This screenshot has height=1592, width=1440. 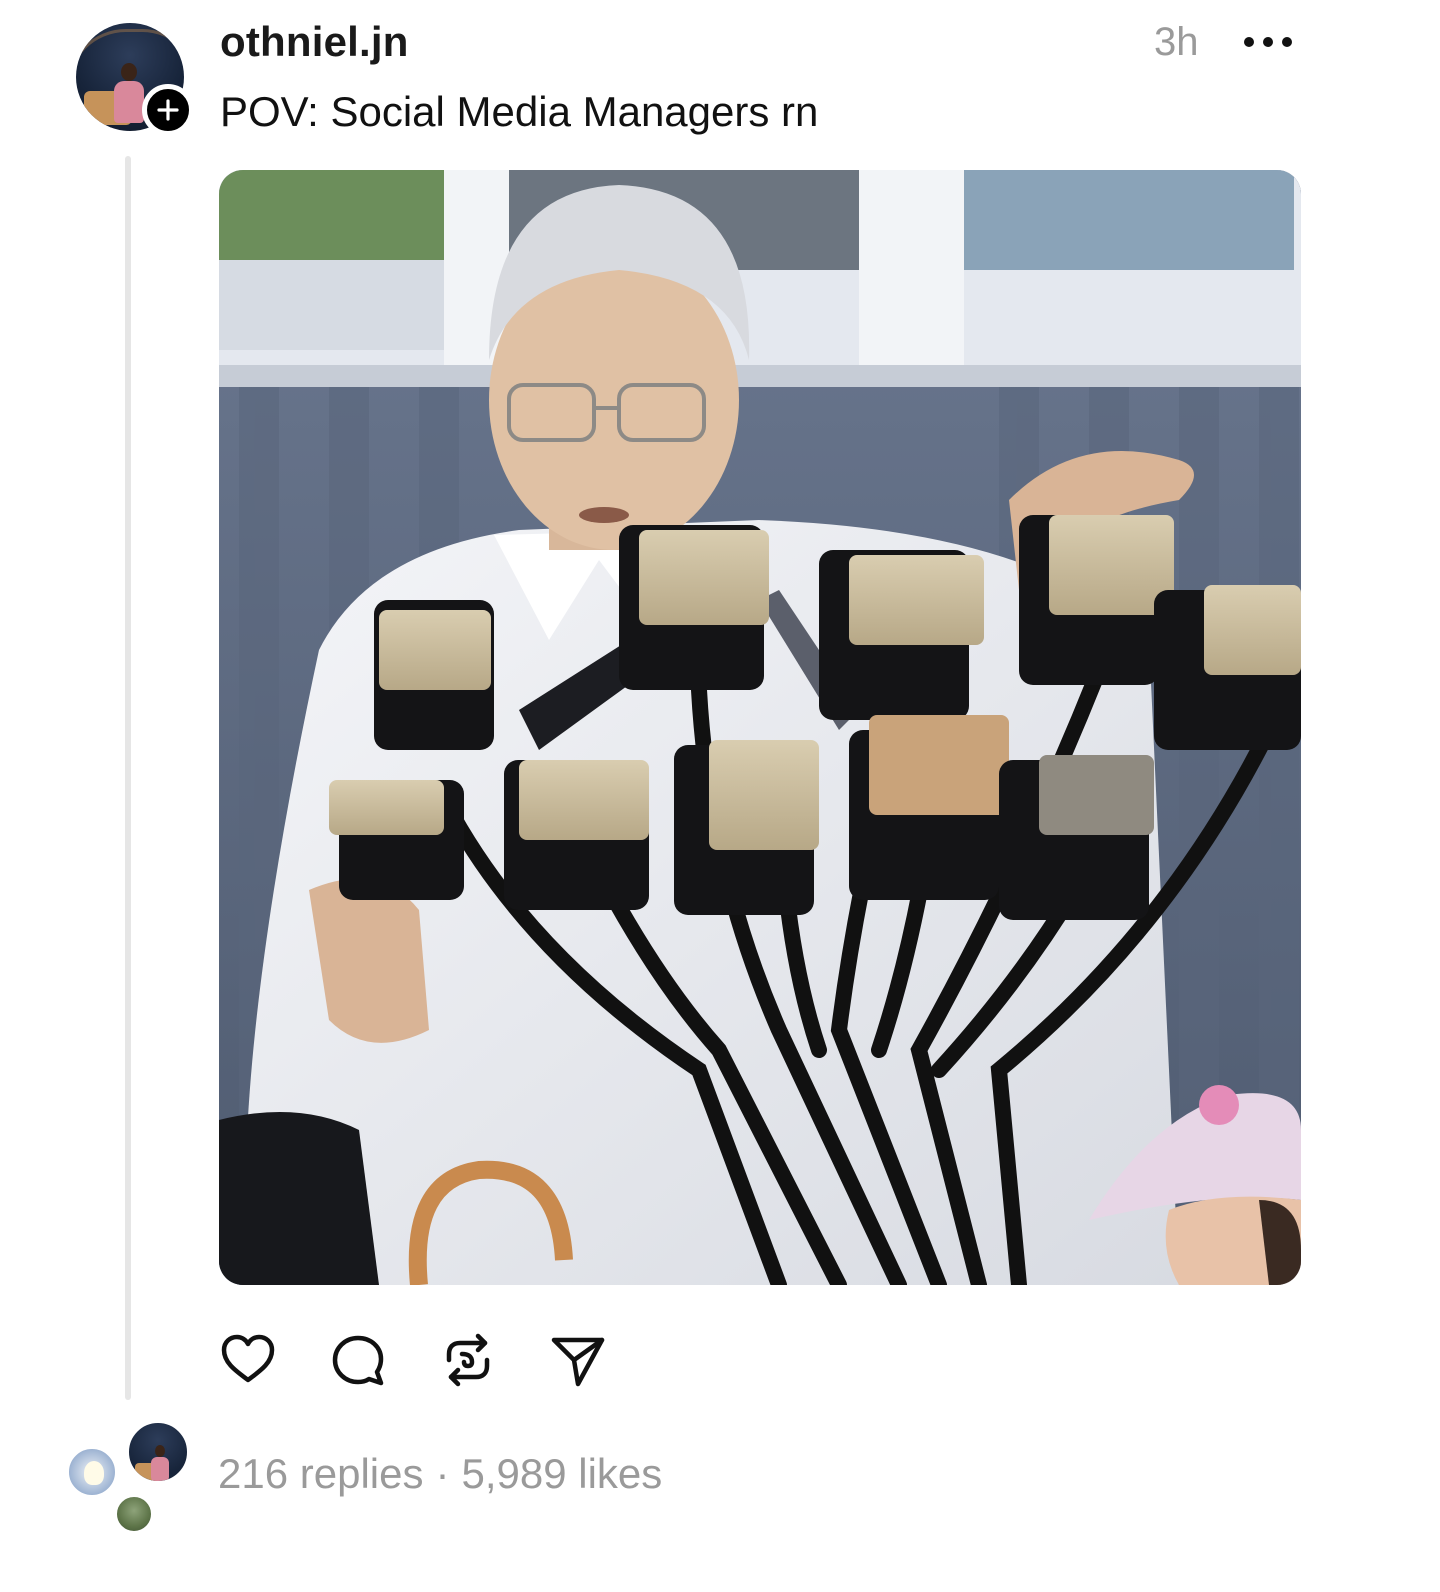 I want to click on duck-figure, so click(x=94, y=1473).